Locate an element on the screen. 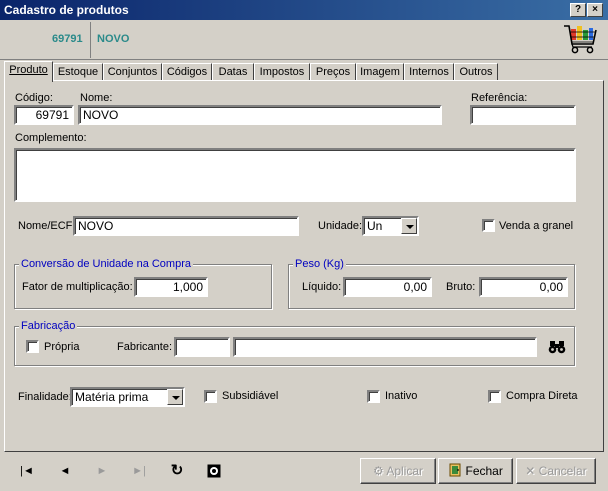 This screenshot has height=491, width=608. last-record-icon: ►| is located at coordinates (139, 471).